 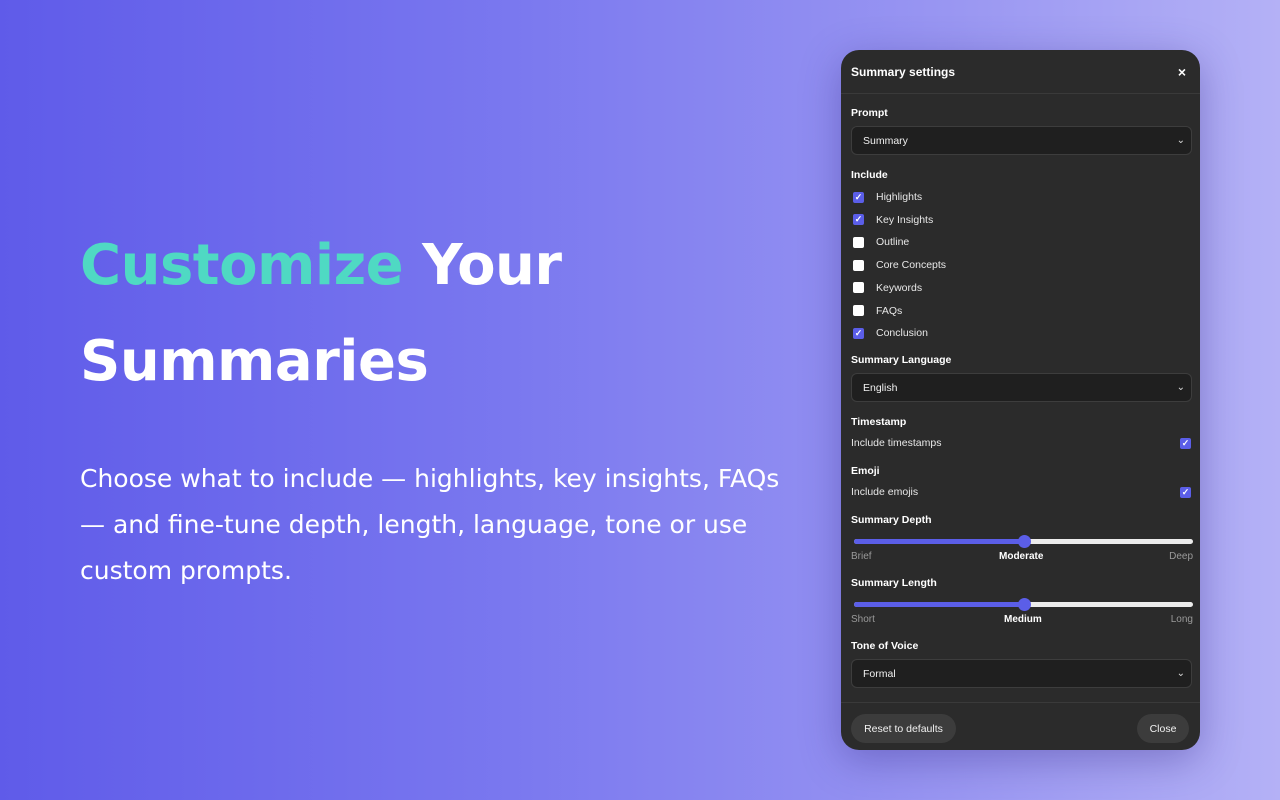 I want to click on include-checkbox-conclusion: ✓, so click(x=858, y=333).